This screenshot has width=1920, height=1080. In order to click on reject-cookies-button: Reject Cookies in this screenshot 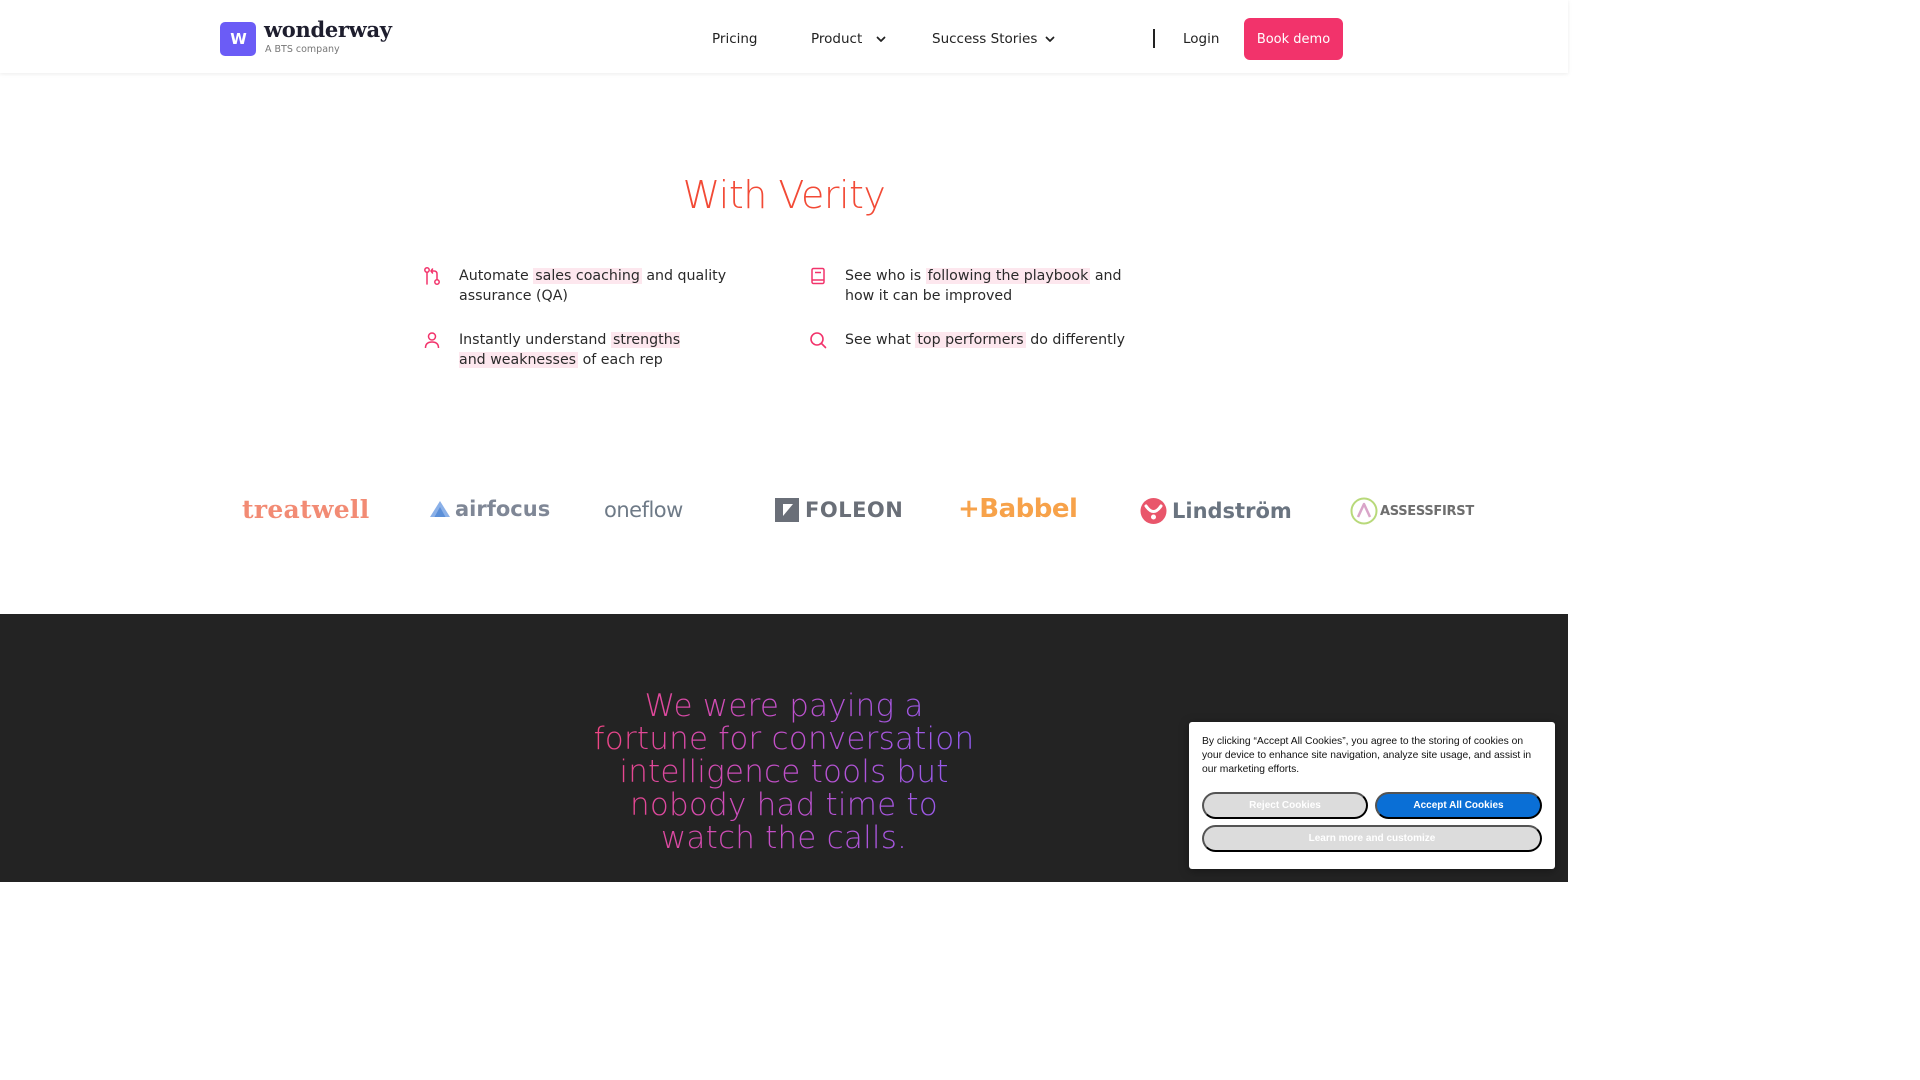, I will do `click(1285, 805)`.